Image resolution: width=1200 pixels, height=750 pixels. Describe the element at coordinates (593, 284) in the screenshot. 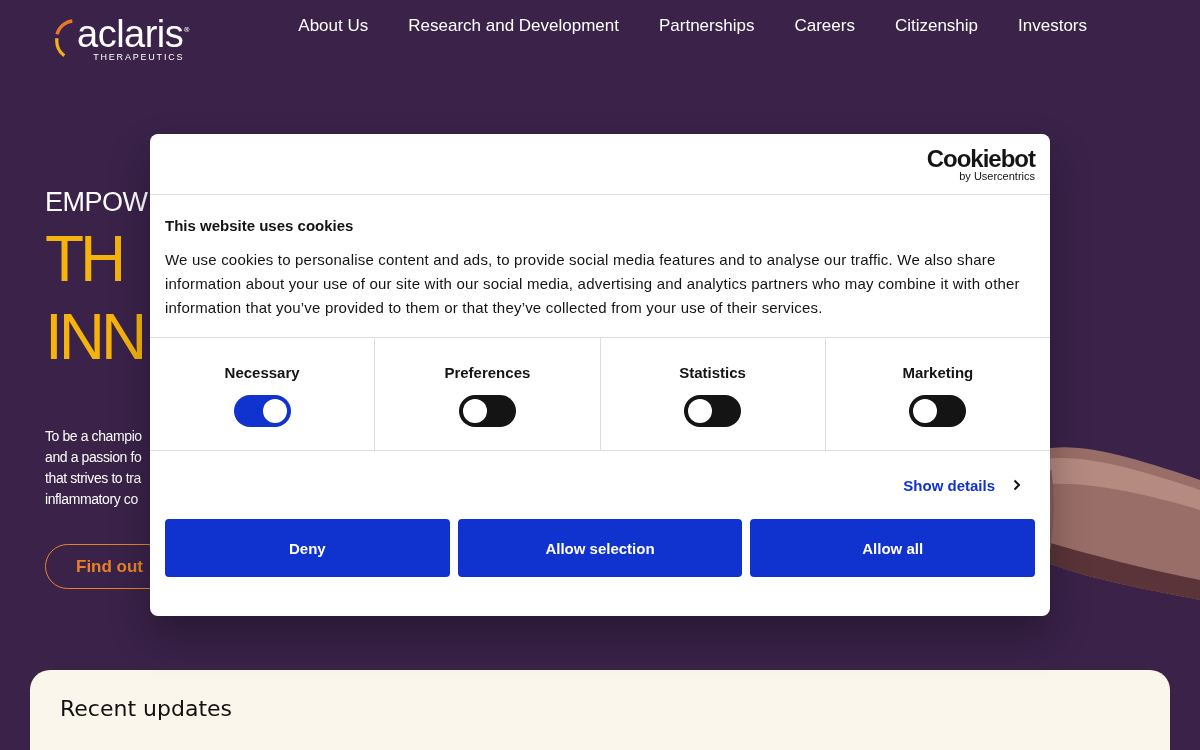

I see `dialog-text: We use cookies to personalise content and ads, to provide social media features and to analyse our traffic. We also share information about your use of our site with our social media, advertising and analytics partners who may combine it with other information that you’ve provided to them or that they’ve collected from your use of their services.` at that location.